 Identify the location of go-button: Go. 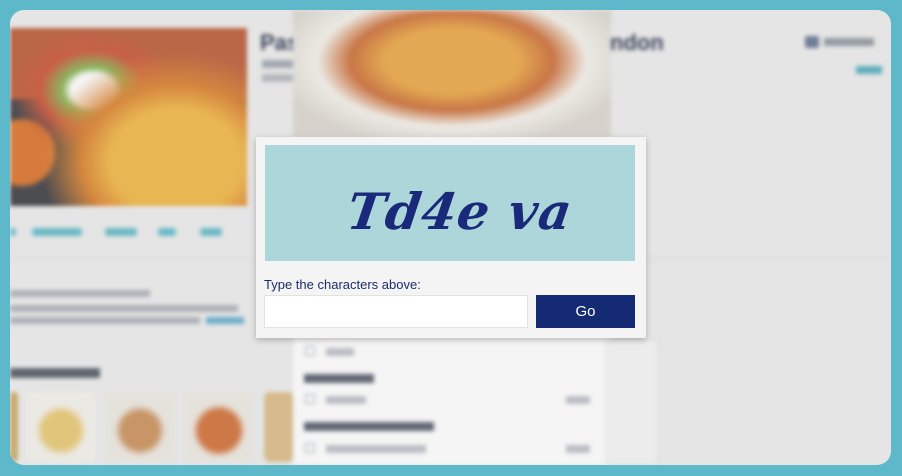
(585, 311).